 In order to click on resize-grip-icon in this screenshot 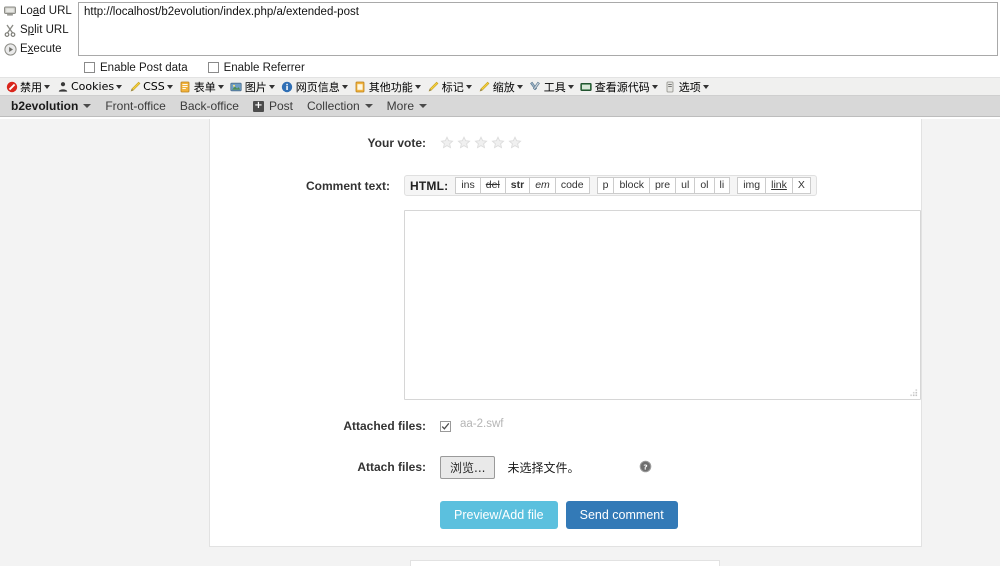, I will do `click(913, 392)`.